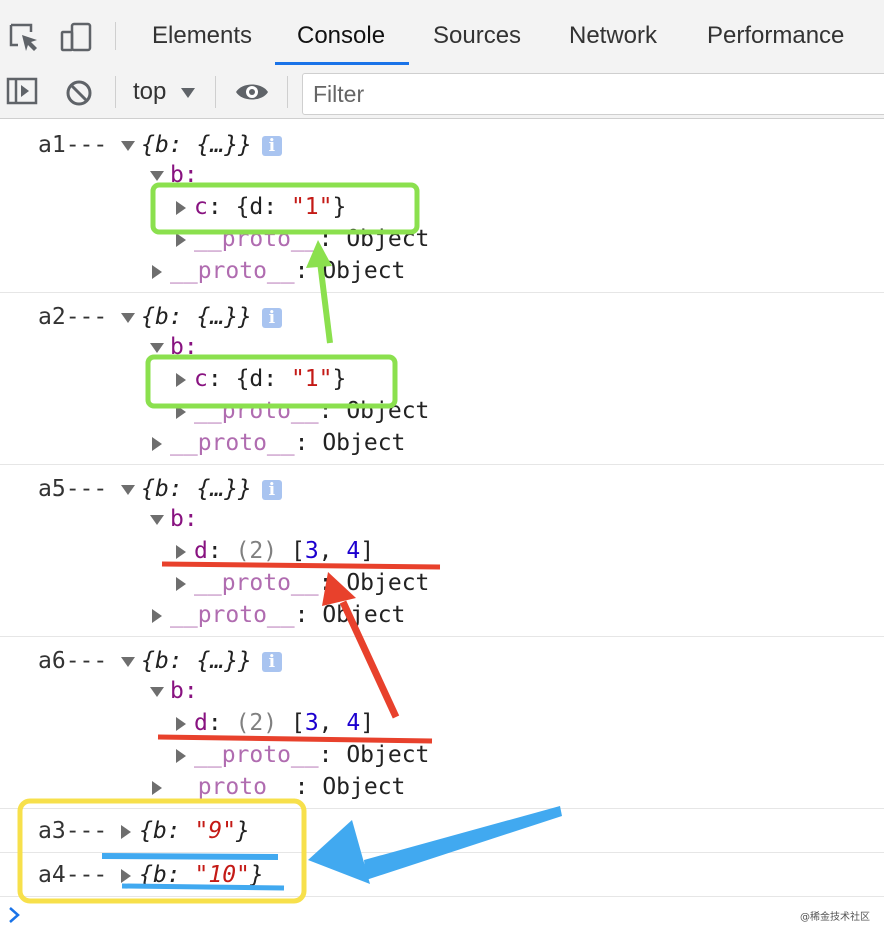  I want to click on tab-console: Console, so click(341, 36).